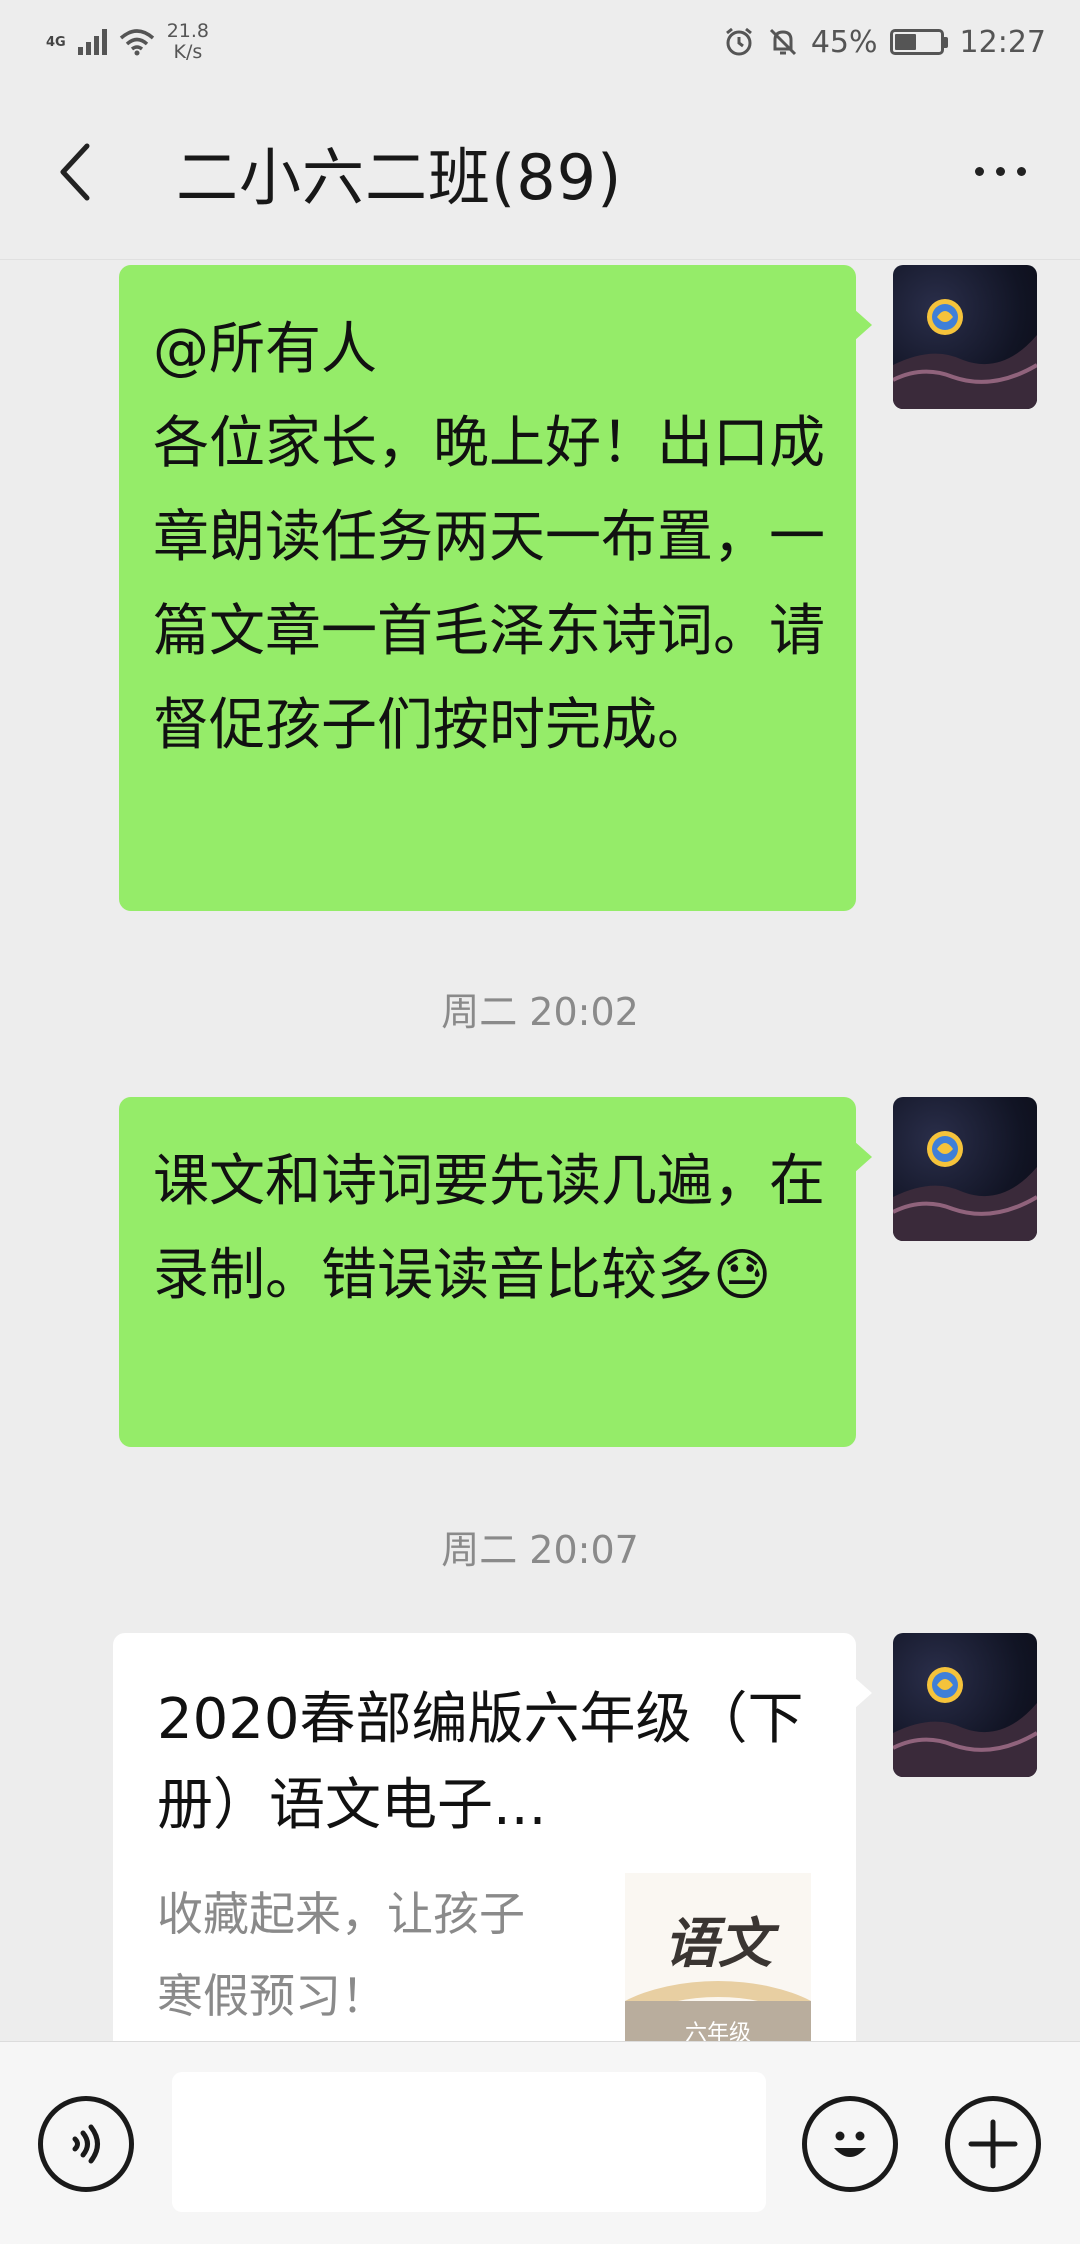 The height and width of the screenshot is (2244, 1080). I want to click on plus-icon, so click(993, 2144).